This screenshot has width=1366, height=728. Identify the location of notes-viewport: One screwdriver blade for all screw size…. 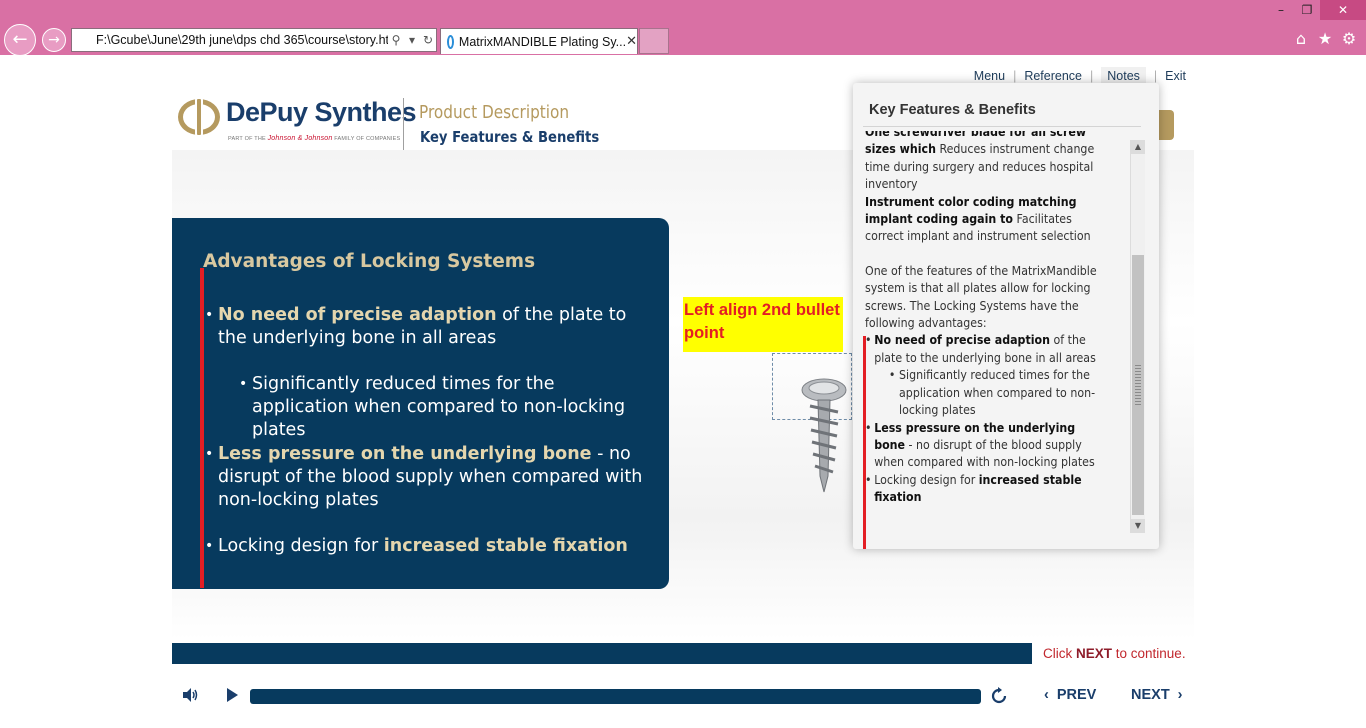
(998, 336).